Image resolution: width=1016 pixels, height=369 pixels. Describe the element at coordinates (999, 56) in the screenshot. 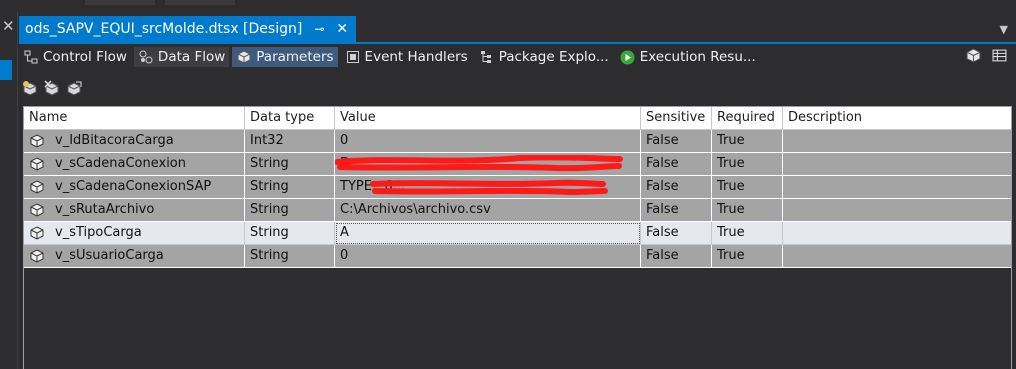

I see `grid-view-icon` at that location.